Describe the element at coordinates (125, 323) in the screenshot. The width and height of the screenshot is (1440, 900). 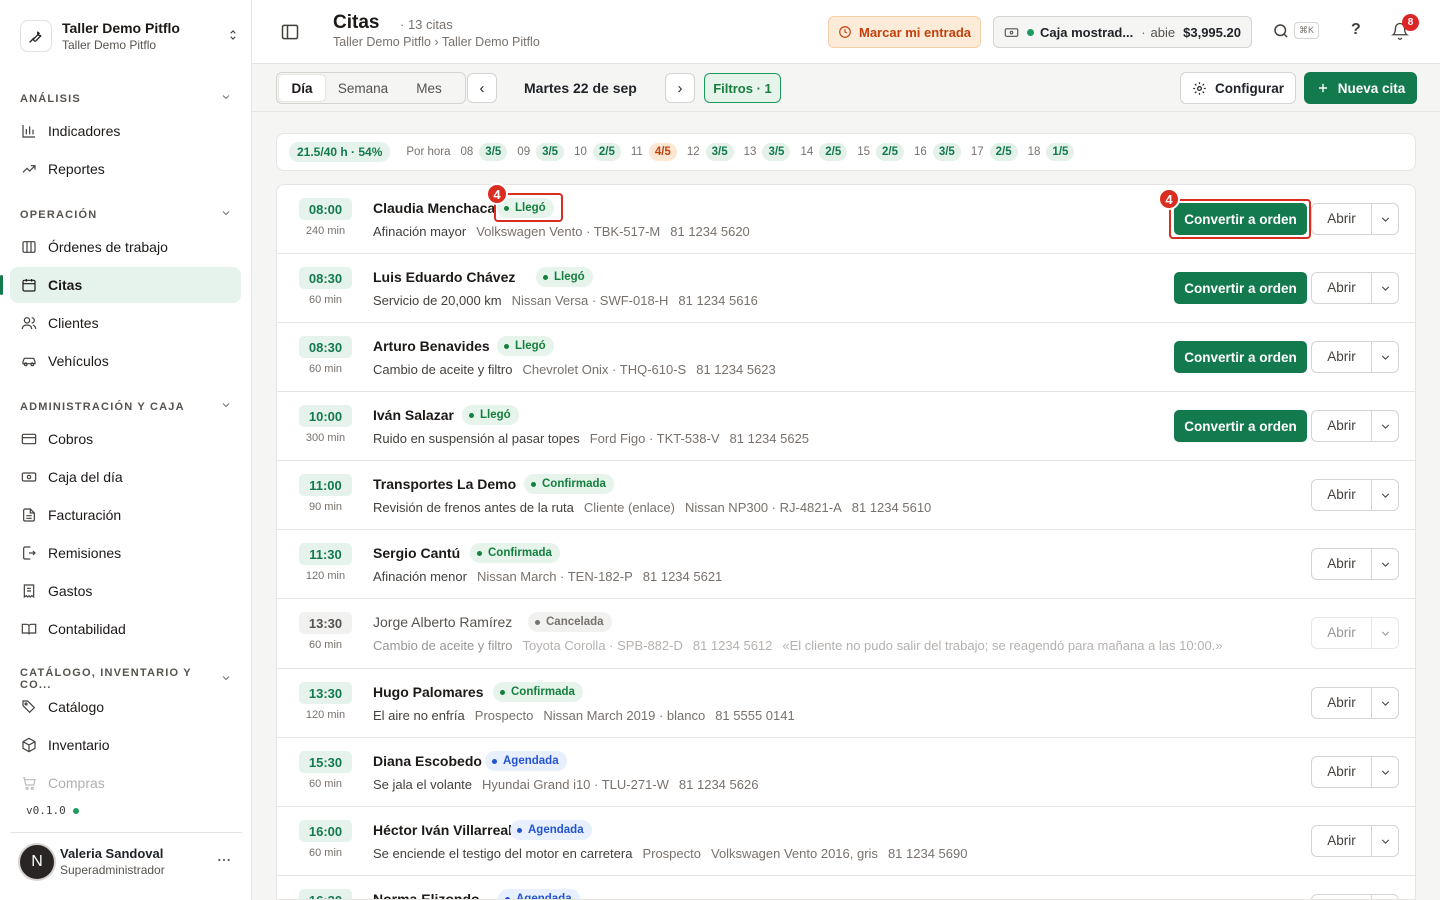
I see `sidebar-item-clientes: Clientes` at that location.